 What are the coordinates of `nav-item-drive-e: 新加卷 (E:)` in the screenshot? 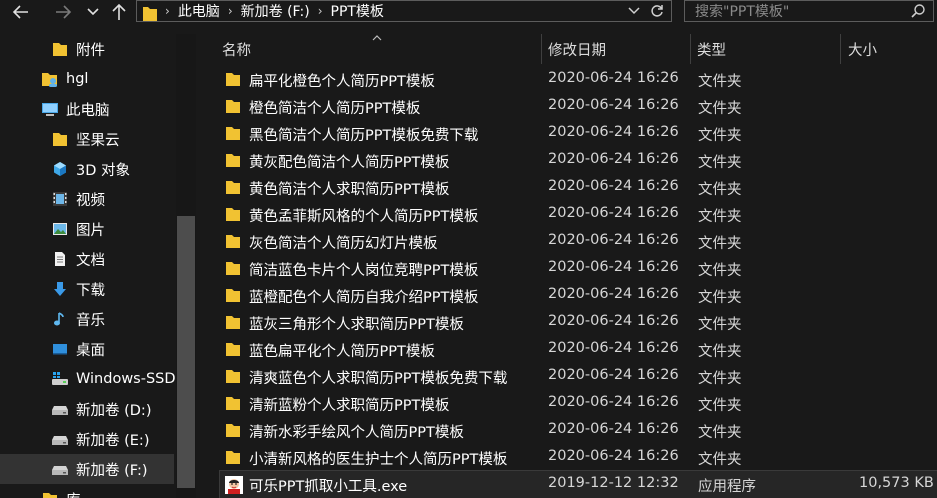 It's located at (87, 439).